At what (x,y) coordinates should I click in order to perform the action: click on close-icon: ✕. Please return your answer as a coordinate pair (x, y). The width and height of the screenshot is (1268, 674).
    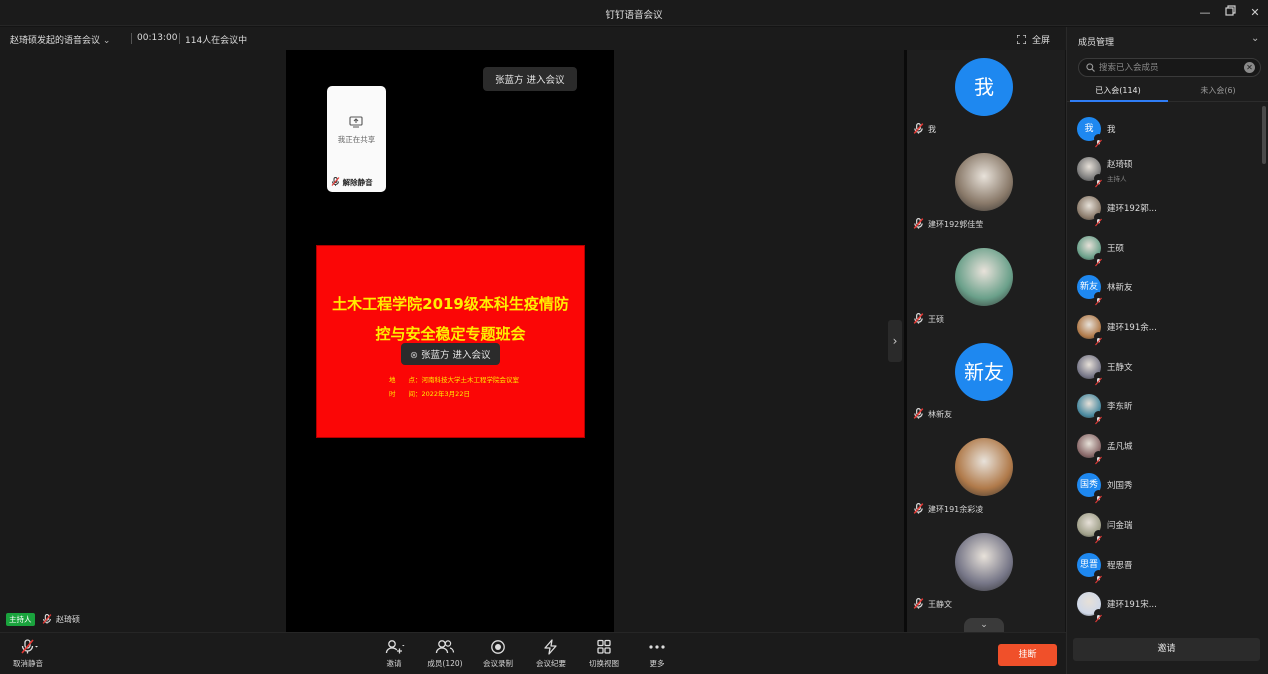
    Looking at the image, I should click on (1255, 13).